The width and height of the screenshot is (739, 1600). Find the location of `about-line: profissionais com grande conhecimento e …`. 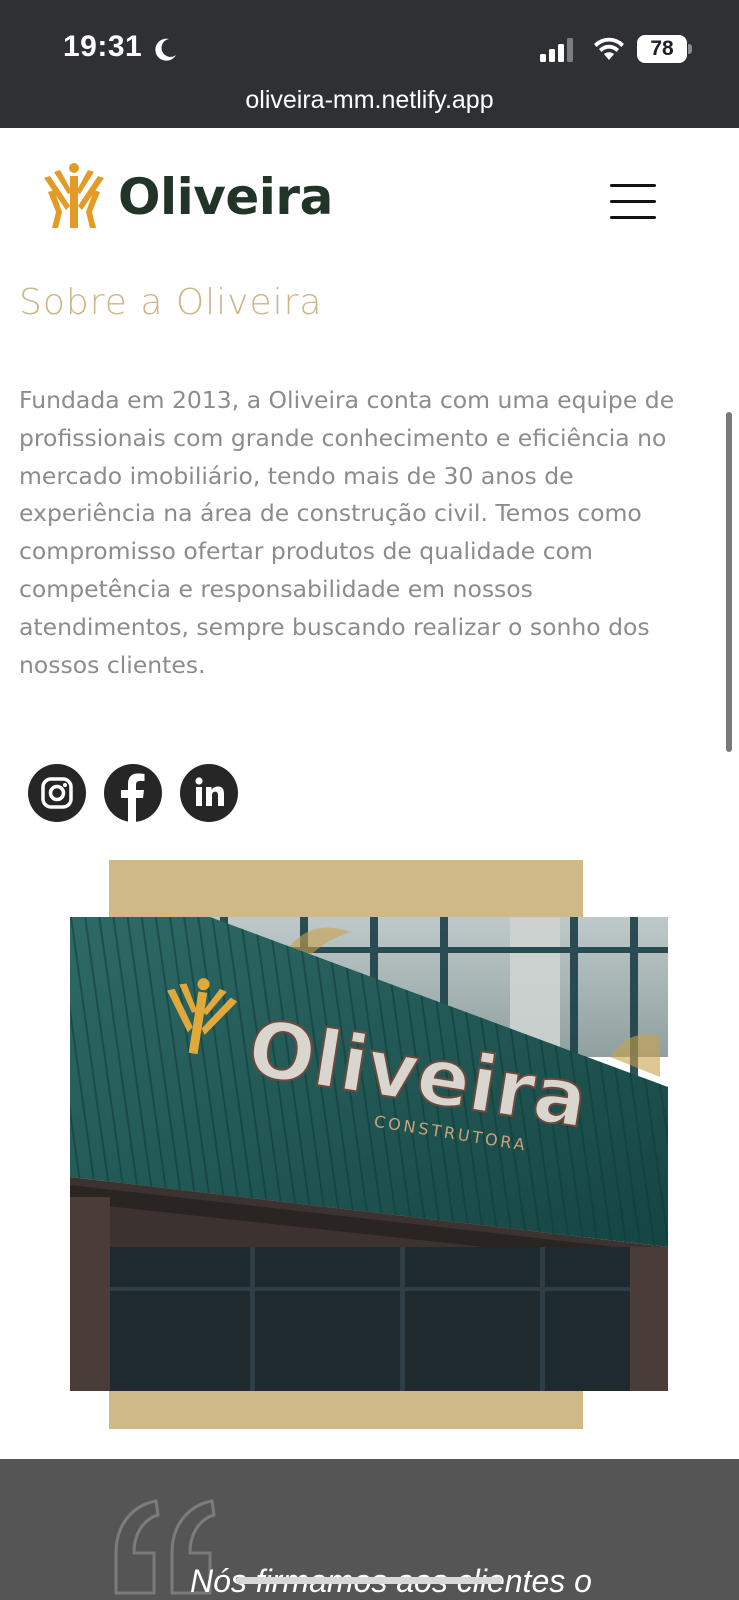

about-line: profissionais com grande conhecimento e … is located at coordinates (343, 437).